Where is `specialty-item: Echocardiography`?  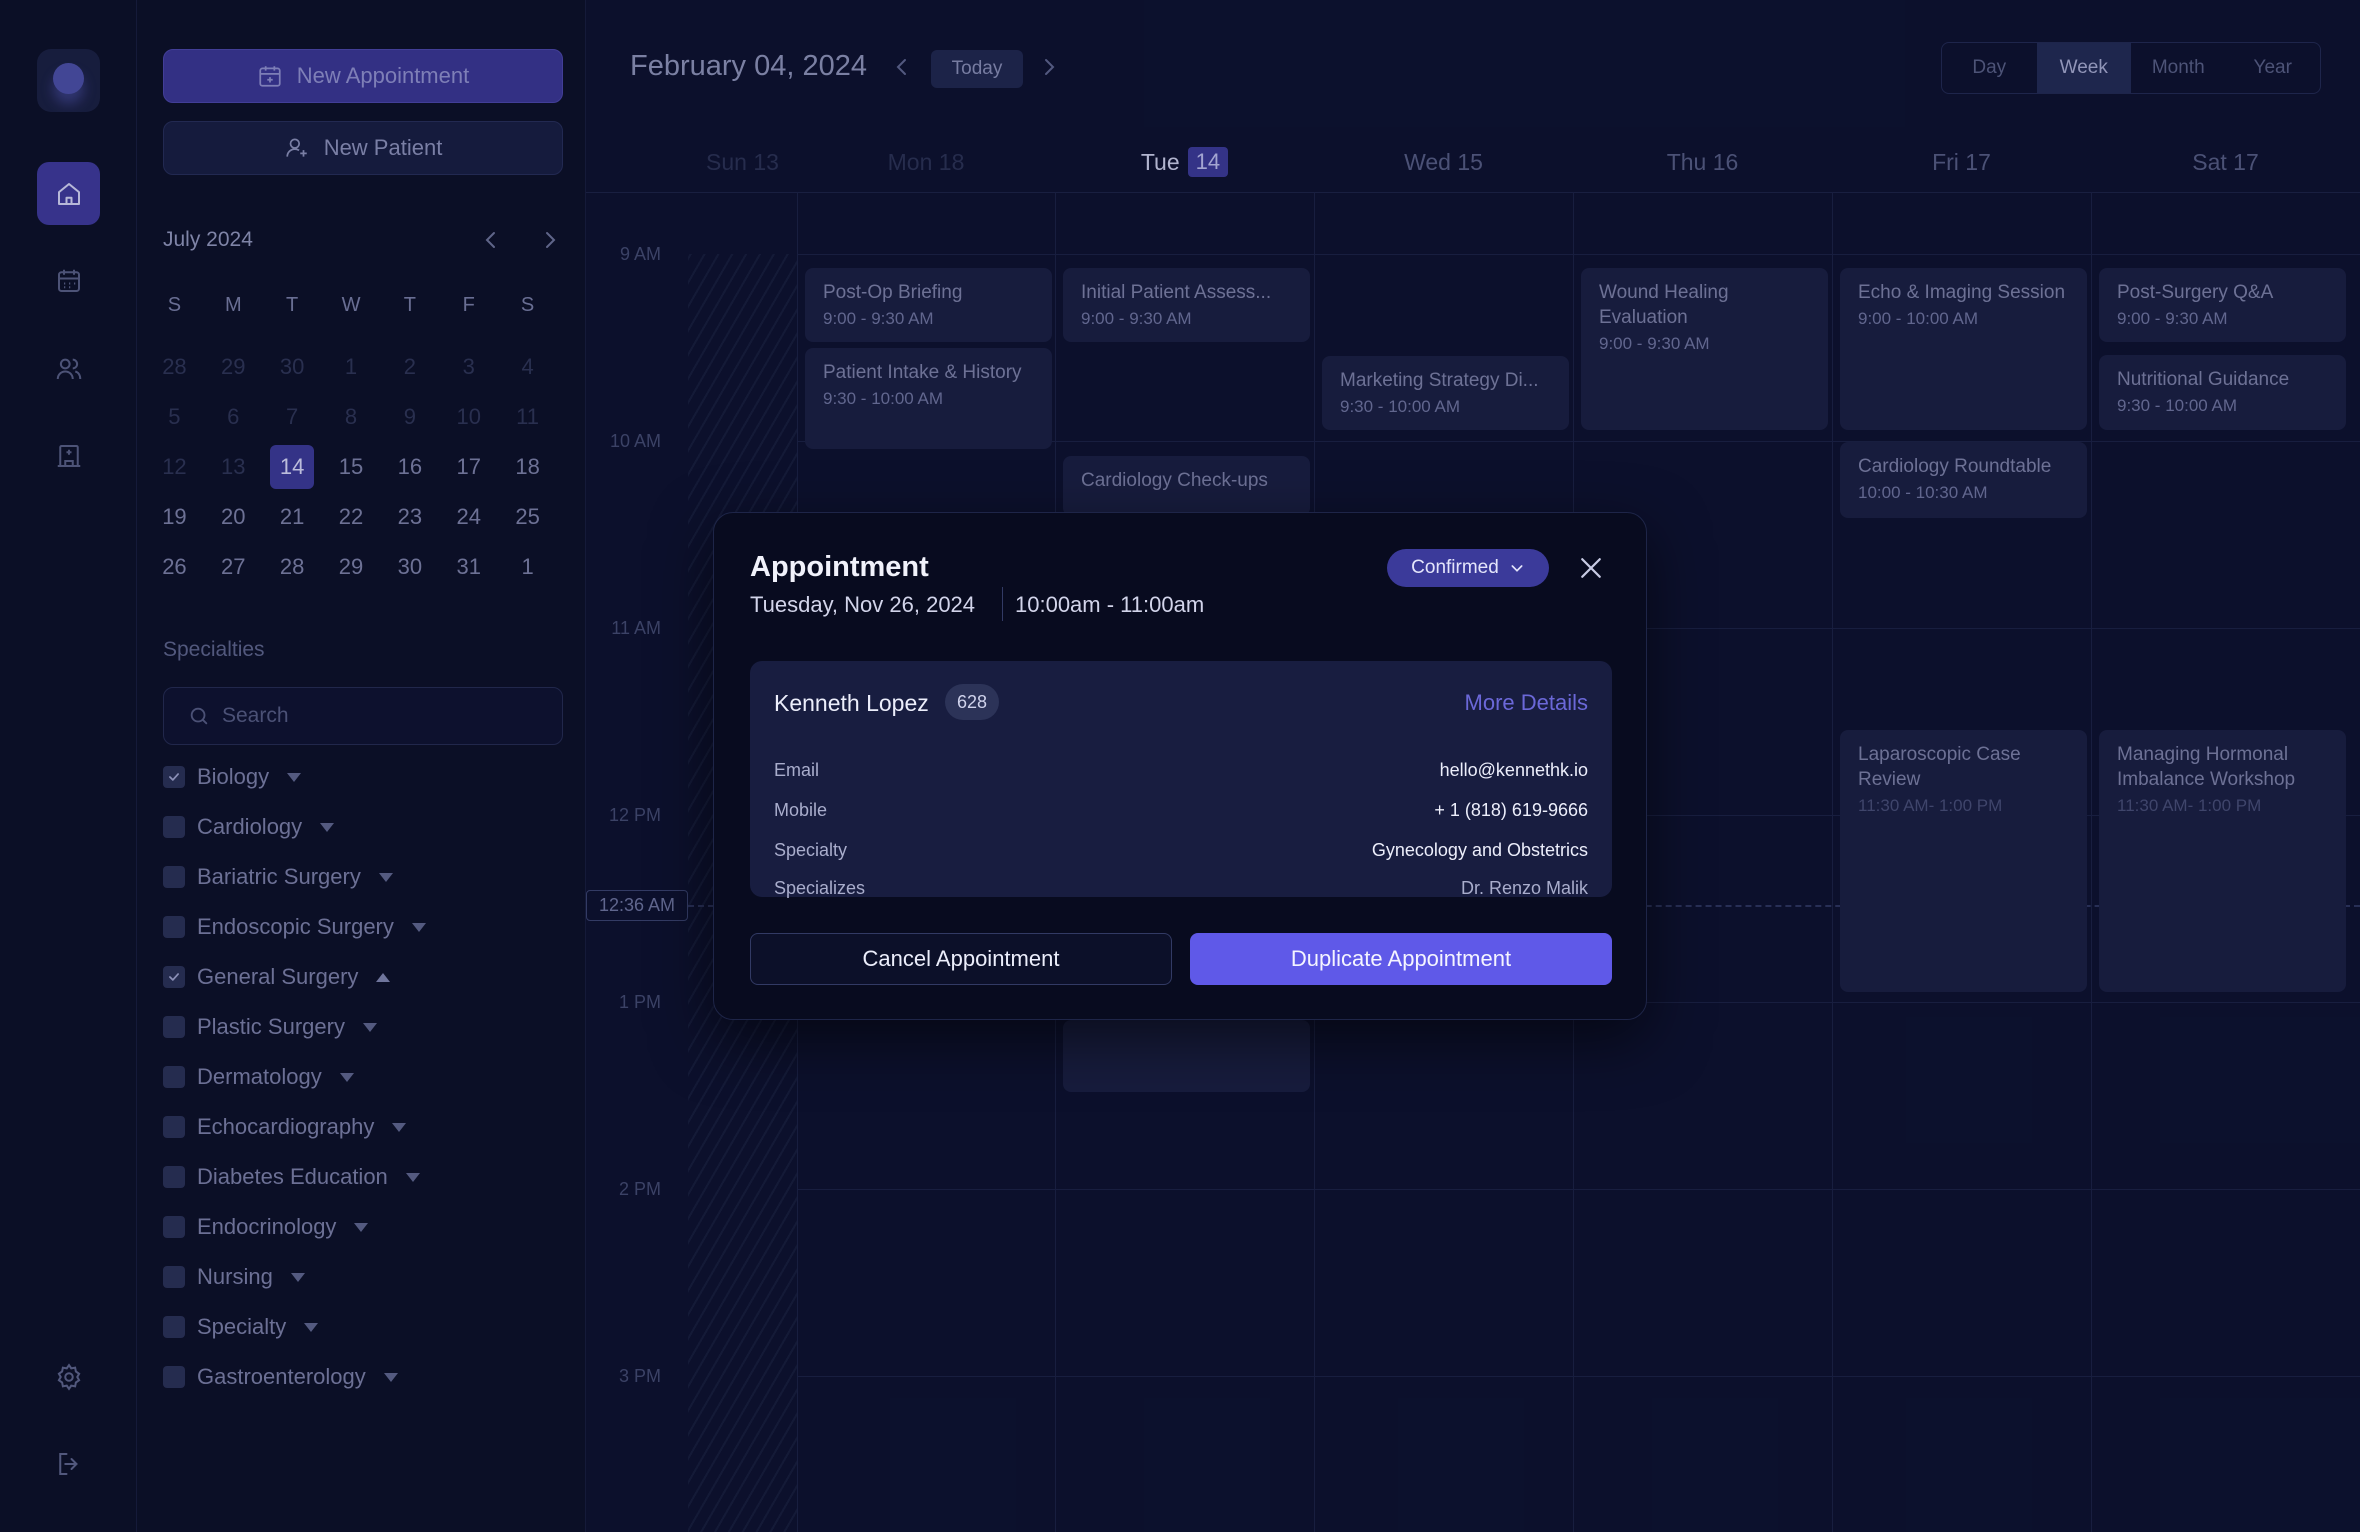
specialty-item: Echocardiography is located at coordinates (363, 1127).